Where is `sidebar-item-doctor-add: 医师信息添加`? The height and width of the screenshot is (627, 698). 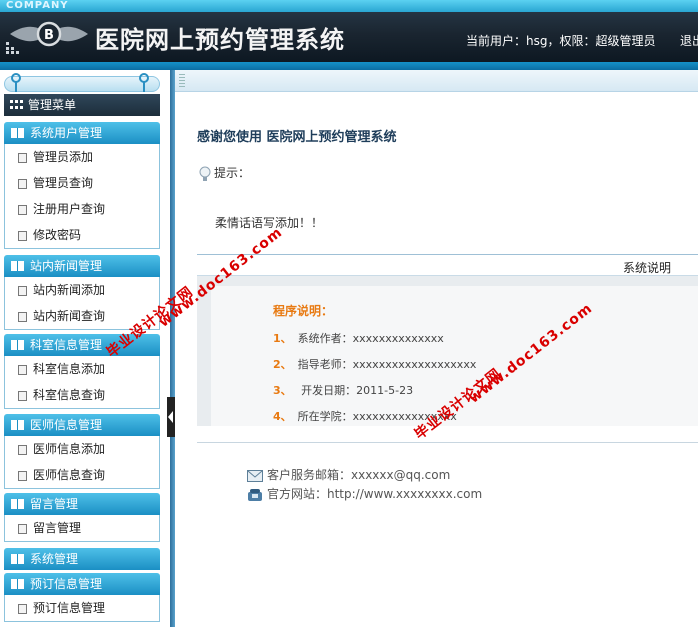
sidebar-item-doctor-add: 医师信息添加 is located at coordinates (82, 449).